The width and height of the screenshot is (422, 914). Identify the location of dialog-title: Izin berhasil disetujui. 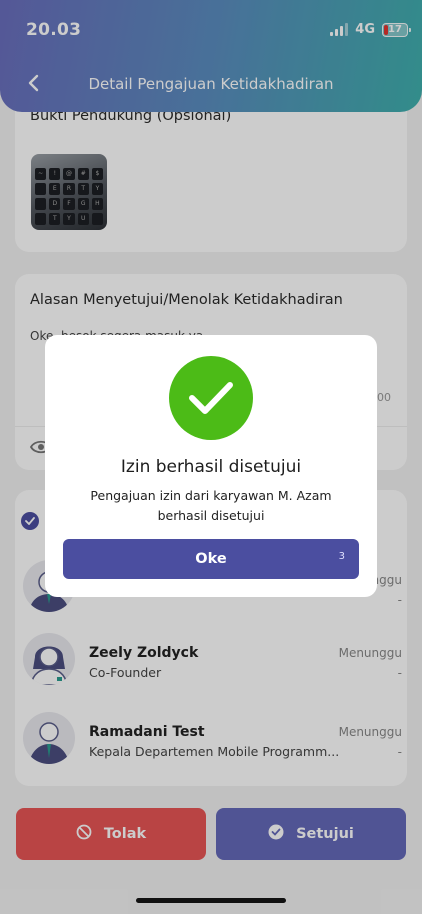
(211, 467).